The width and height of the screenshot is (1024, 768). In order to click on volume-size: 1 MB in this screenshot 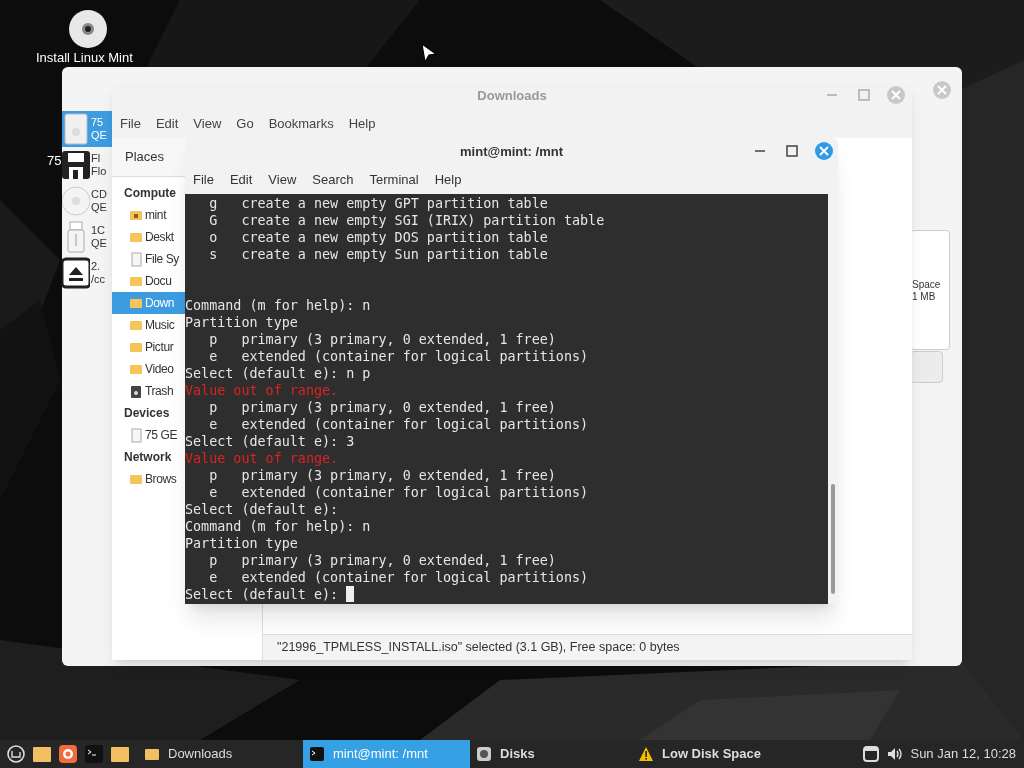, I will do `click(924, 297)`.